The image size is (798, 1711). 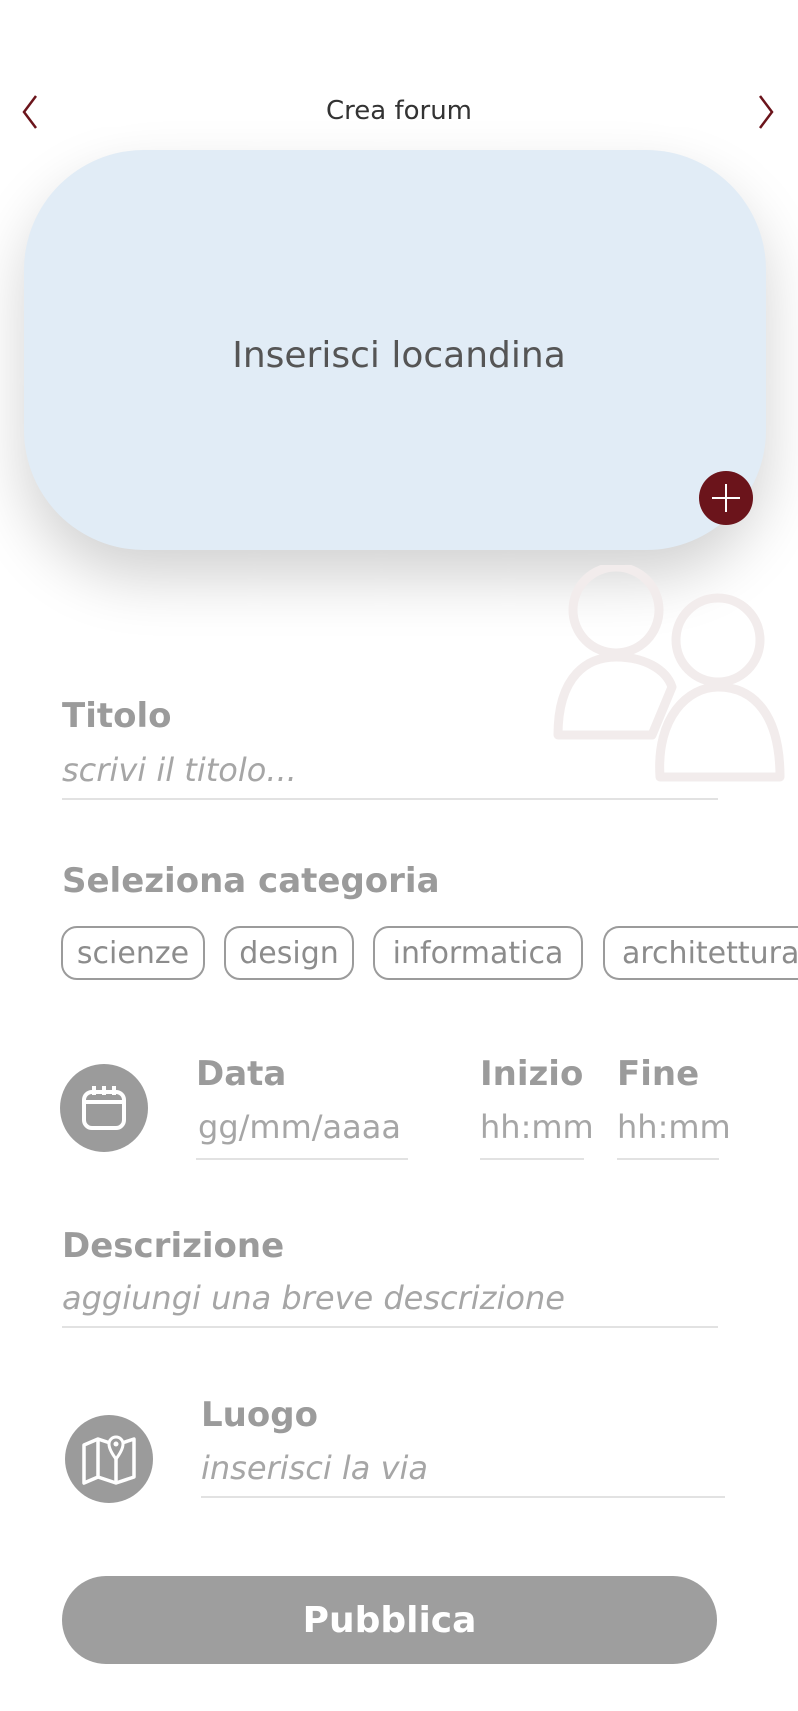 What do you see at coordinates (532, 1159) in the screenshot?
I see `start-underline` at bounding box center [532, 1159].